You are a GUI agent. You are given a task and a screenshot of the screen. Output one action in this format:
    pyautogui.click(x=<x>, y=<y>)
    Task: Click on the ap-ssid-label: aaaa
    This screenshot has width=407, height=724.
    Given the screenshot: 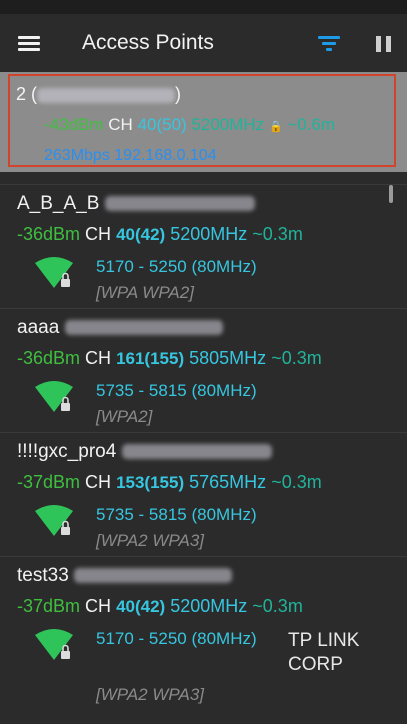 What is the action you would take?
    pyautogui.click(x=38, y=327)
    